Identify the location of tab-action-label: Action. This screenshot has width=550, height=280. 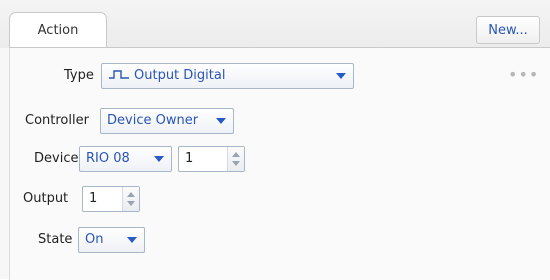
(58, 30).